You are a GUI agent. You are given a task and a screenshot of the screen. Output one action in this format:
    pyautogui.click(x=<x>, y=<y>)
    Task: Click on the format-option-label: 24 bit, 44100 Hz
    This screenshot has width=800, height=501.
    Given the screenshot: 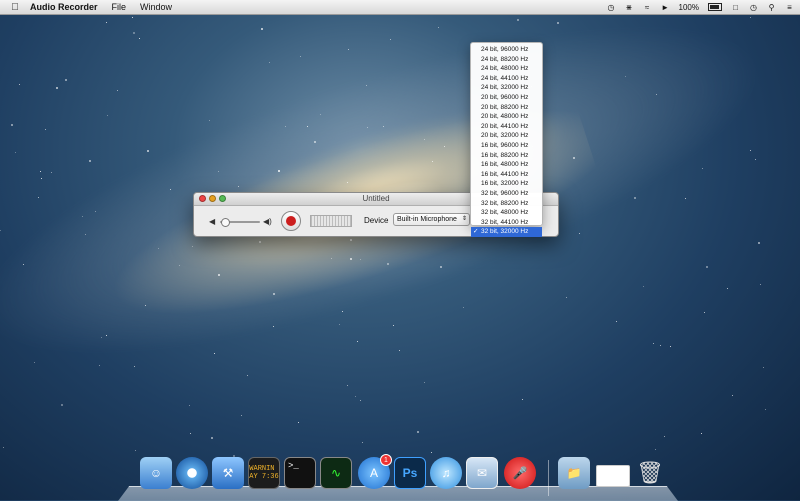 What is the action you would take?
    pyautogui.click(x=505, y=78)
    